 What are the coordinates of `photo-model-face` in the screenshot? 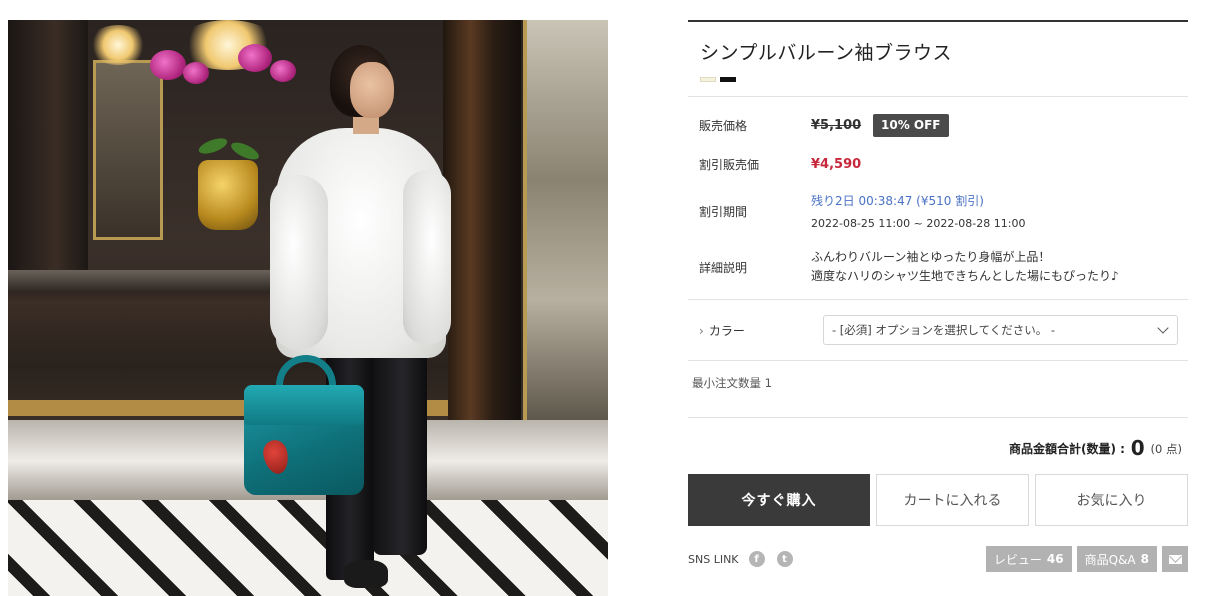 It's located at (372, 90).